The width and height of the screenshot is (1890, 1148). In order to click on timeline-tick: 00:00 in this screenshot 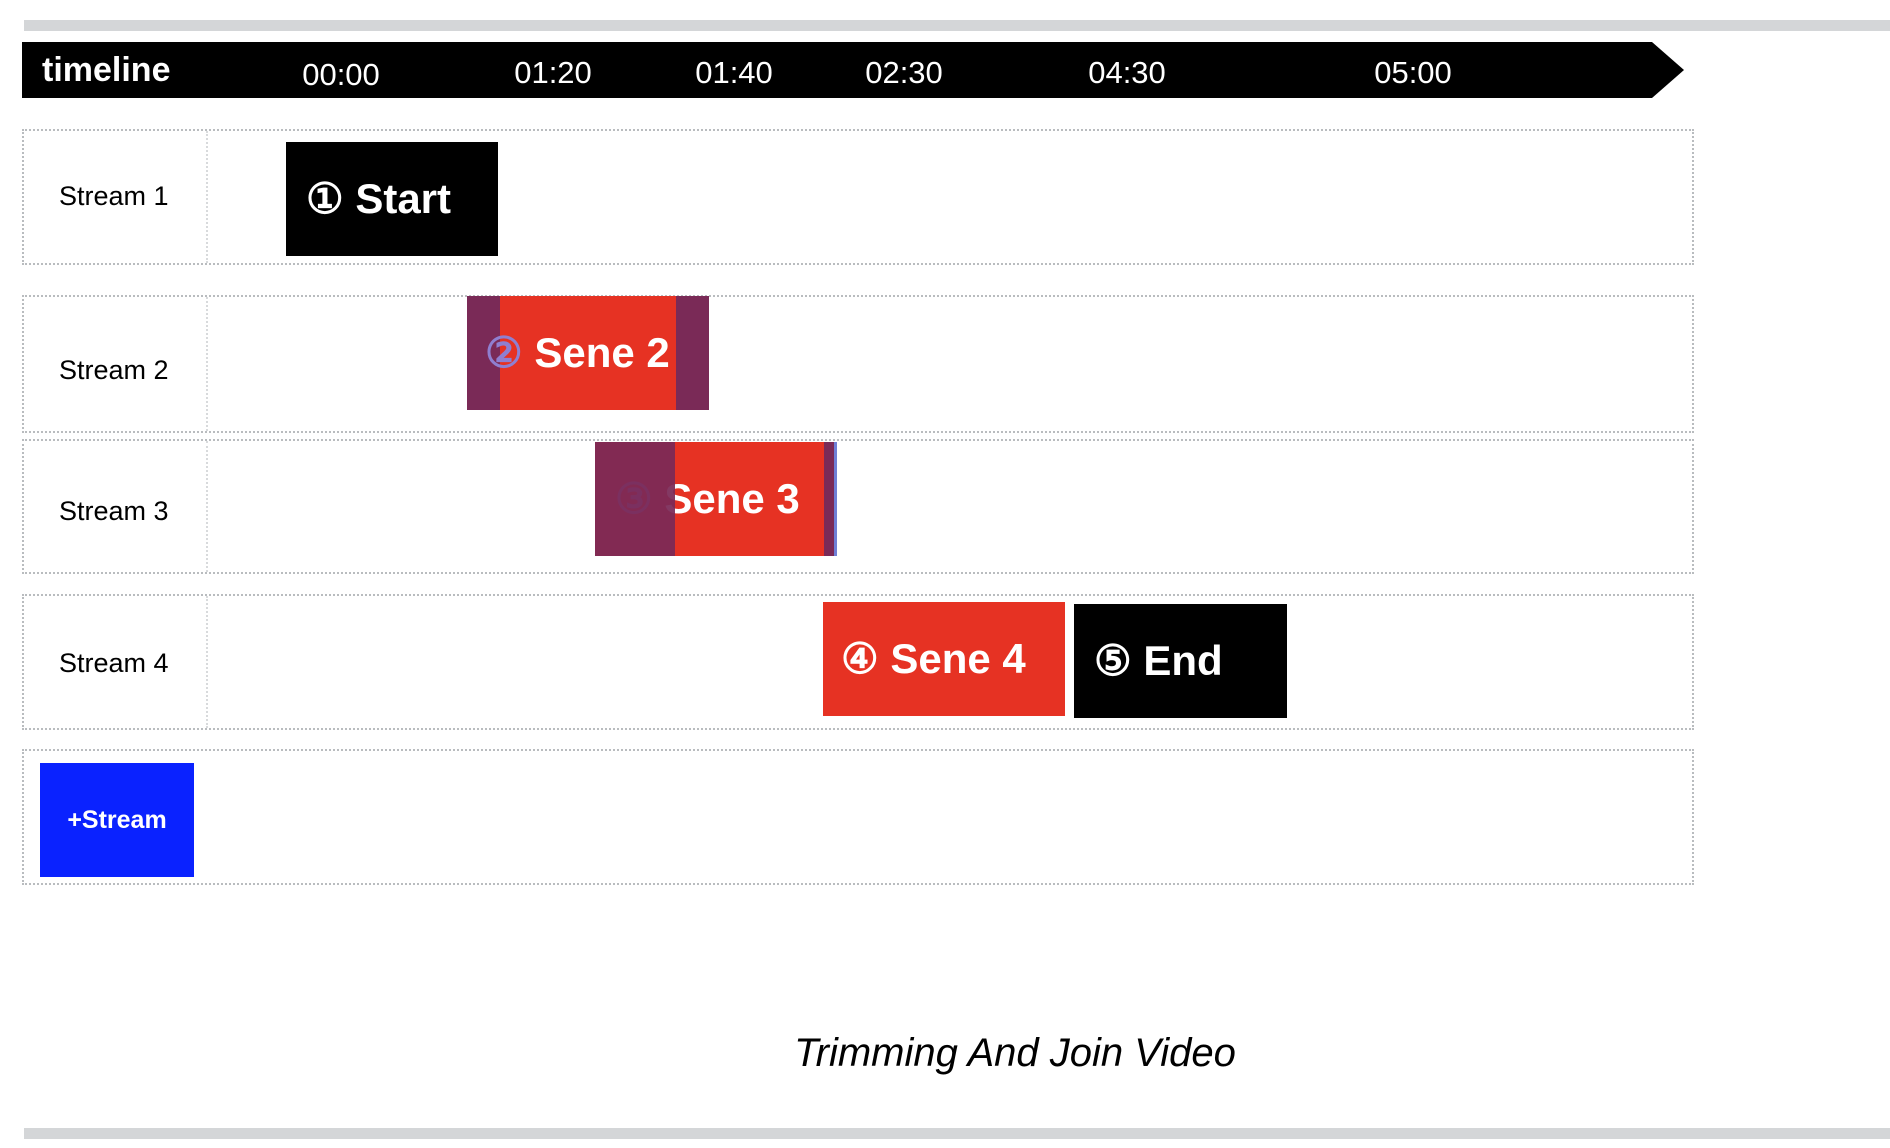, I will do `click(341, 74)`.